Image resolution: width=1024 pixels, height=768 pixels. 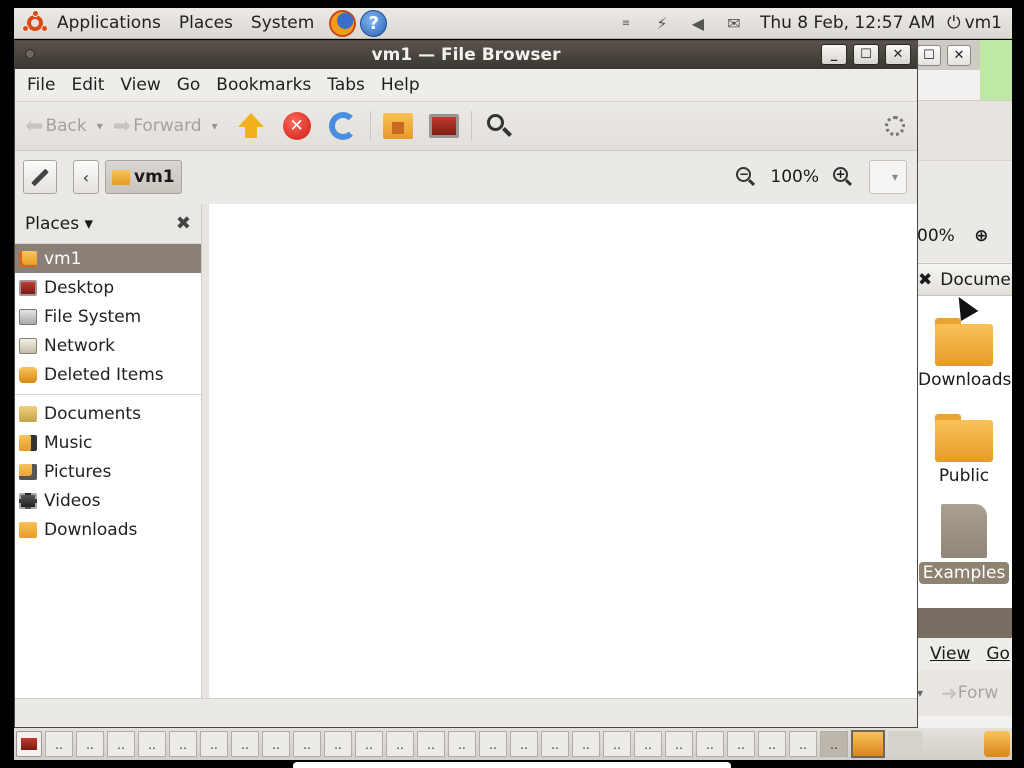 What do you see at coordinates (108, 287) in the screenshot?
I see `sidebar-item-desktop: Desktop` at bounding box center [108, 287].